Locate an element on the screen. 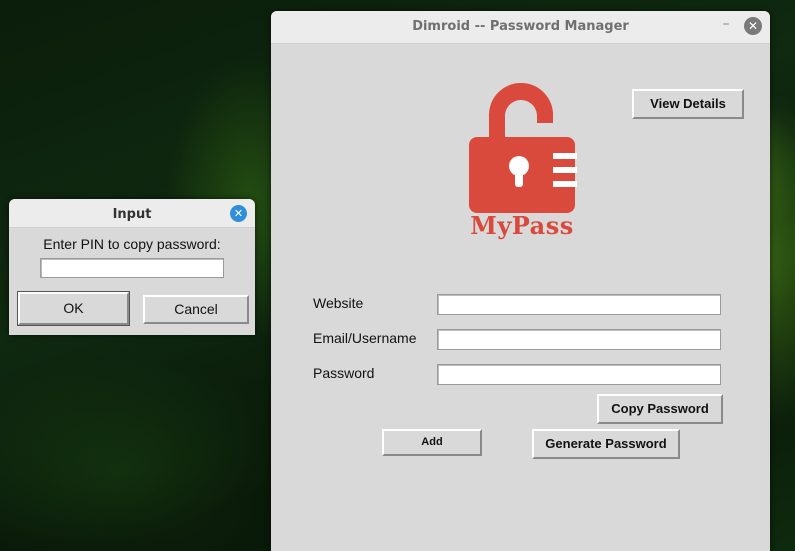 The width and height of the screenshot is (795, 551). generate-password-button: Generate Password is located at coordinates (606, 444).